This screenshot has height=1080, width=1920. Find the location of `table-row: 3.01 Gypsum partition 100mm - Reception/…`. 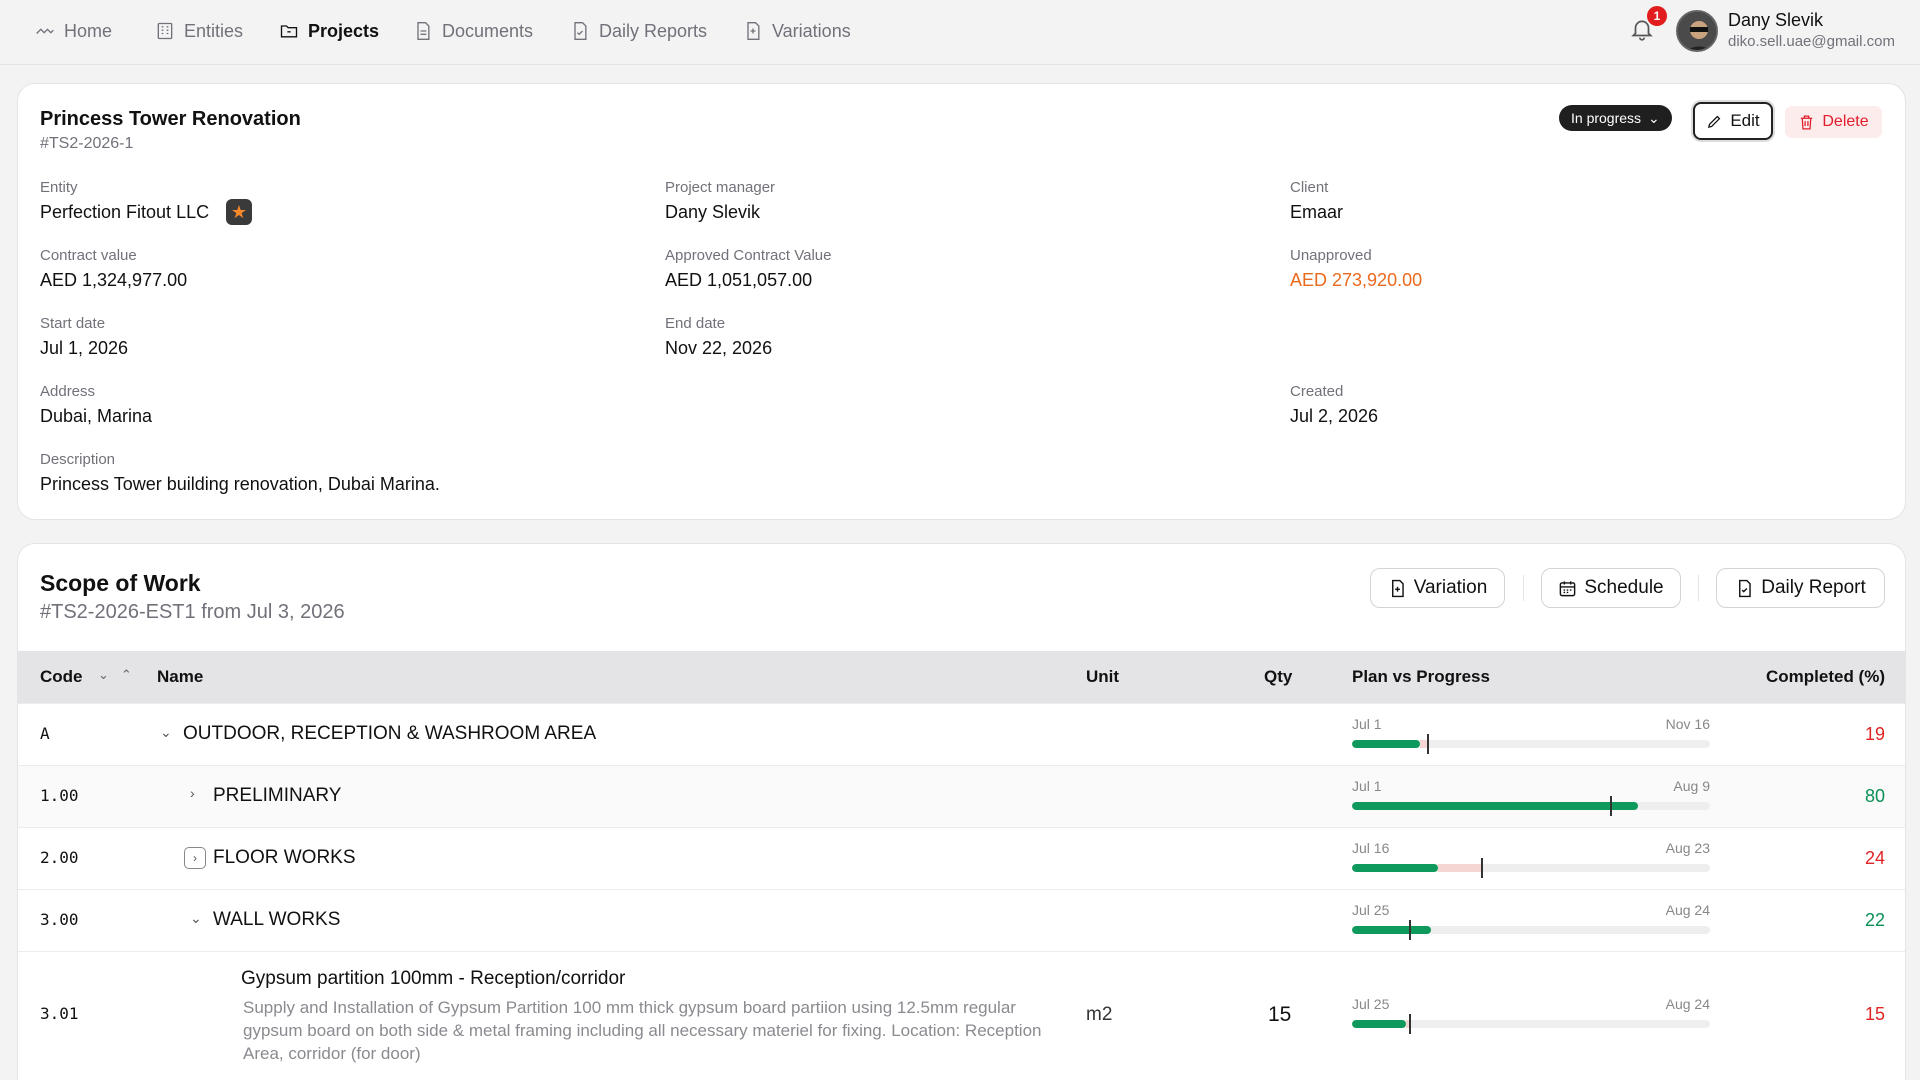

table-row: 3.01 Gypsum partition 100mm - Reception/… is located at coordinates (961, 1013).